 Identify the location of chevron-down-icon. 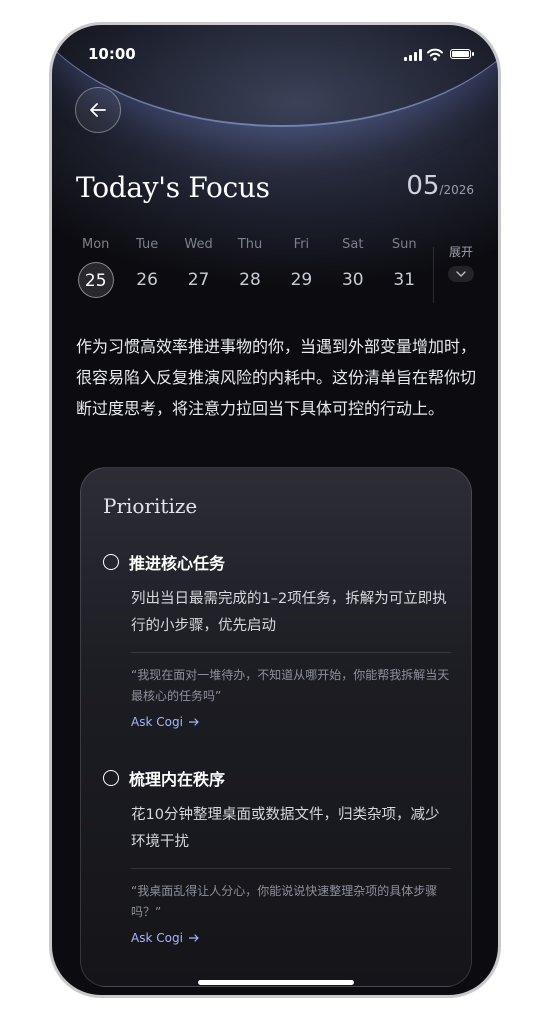
(461, 274).